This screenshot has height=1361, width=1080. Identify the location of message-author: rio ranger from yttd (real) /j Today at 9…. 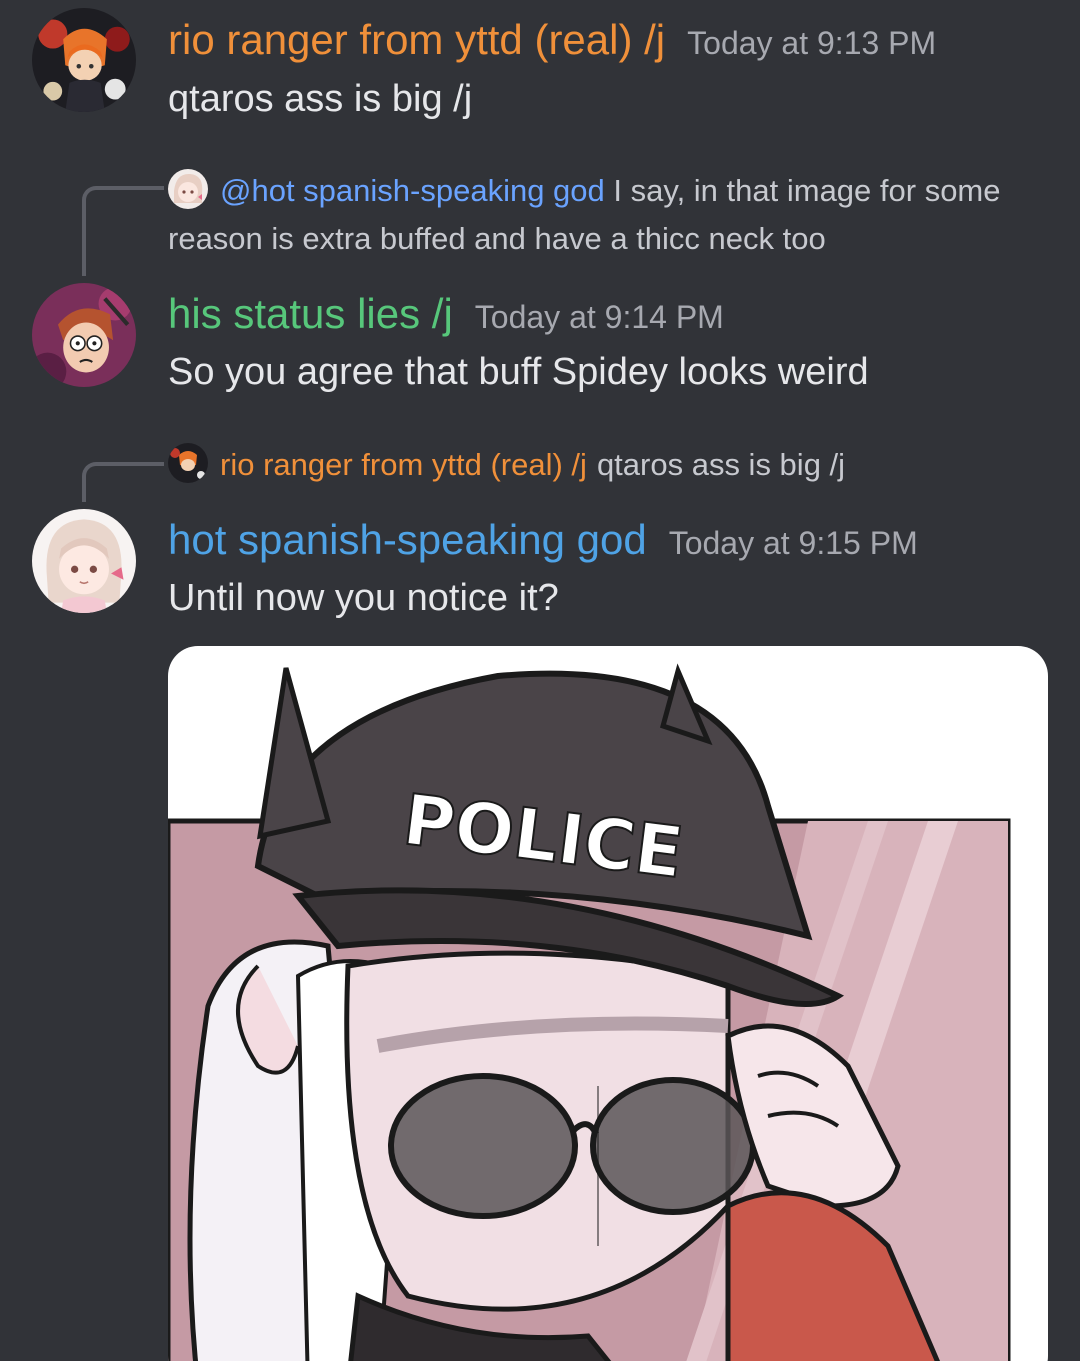
(552, 40).